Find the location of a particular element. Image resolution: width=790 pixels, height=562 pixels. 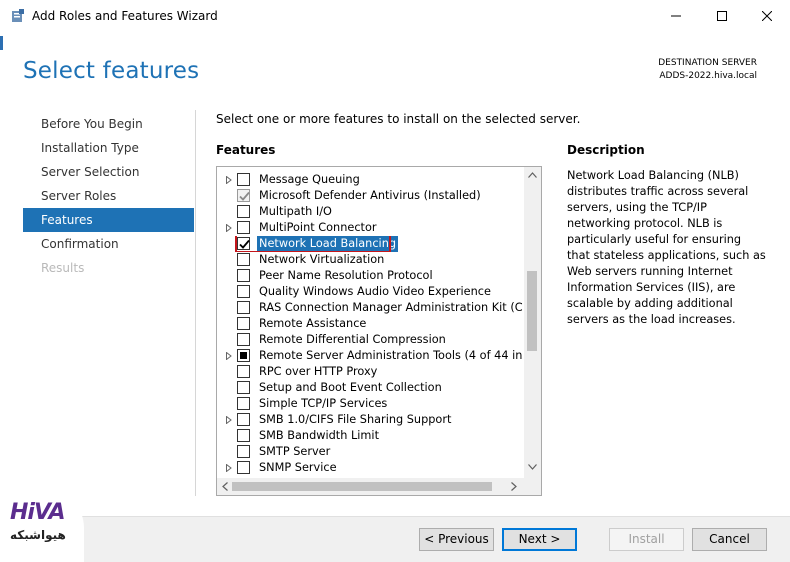

nav-divider is located at coordinates (195, 303).